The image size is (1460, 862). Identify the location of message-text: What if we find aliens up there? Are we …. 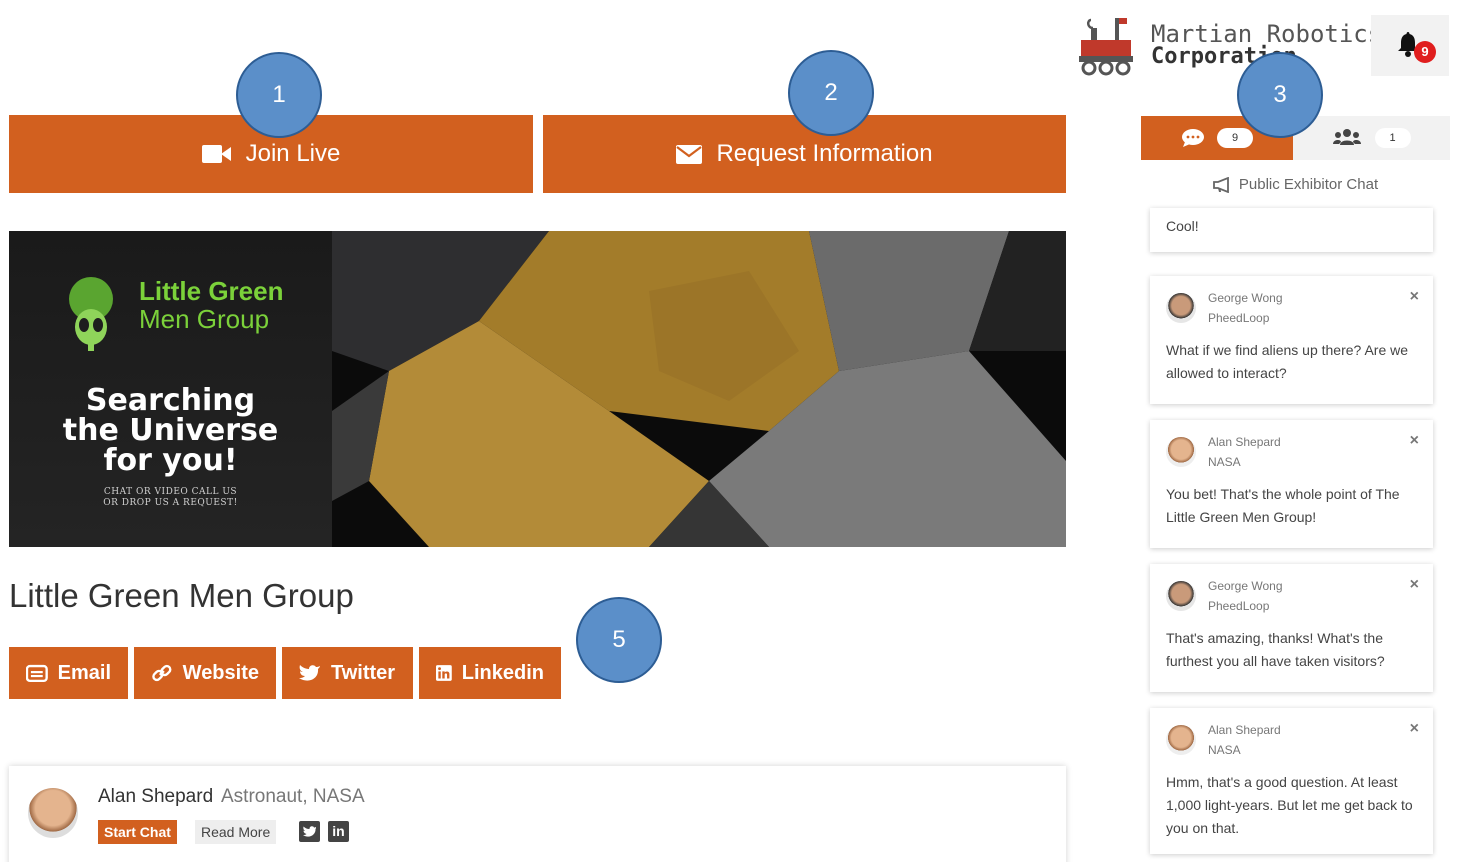
(1287, 361).